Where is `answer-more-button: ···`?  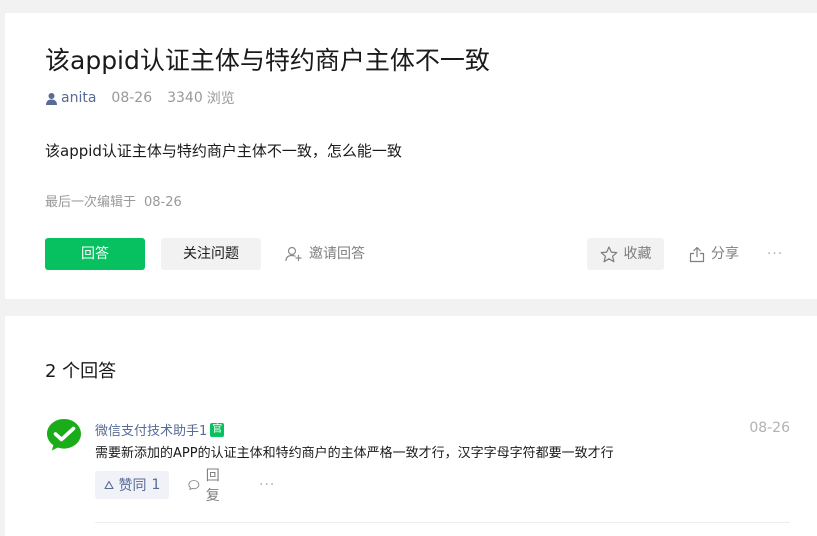 answer-more-button: ··· is located at coordinates (267, 485).